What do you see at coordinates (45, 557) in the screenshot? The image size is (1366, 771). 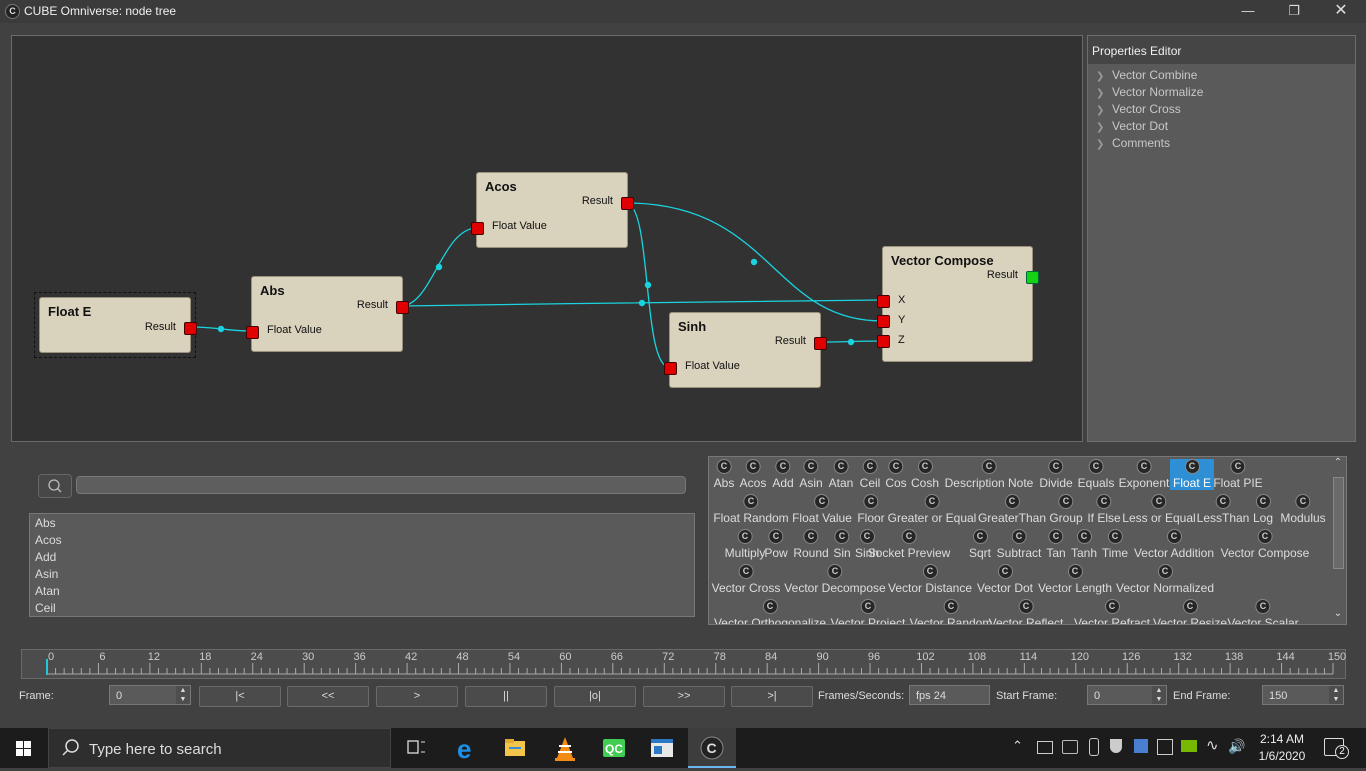 I see `list-item: Add` at bounding box center [45, 557].